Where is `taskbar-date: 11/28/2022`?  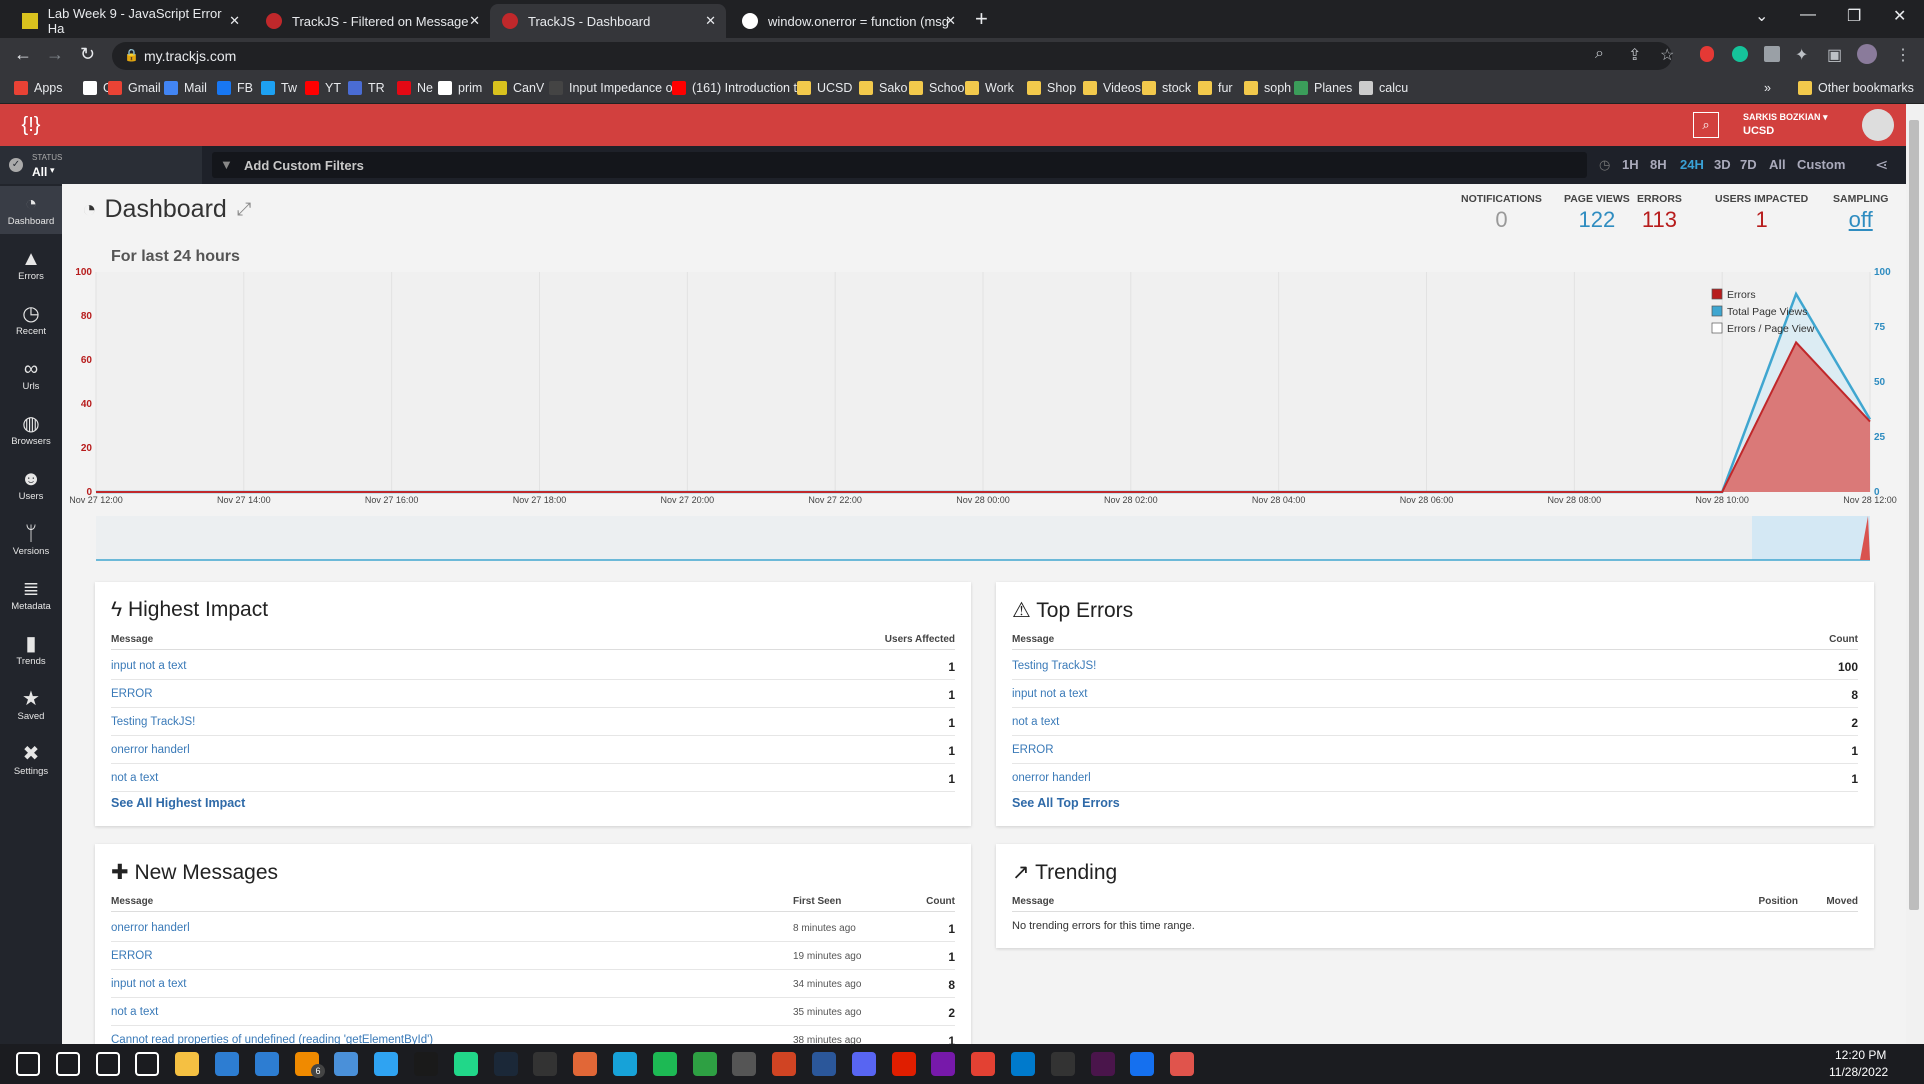
taskbar-date: 11/28/2022 is located at coordinates (1858, 1072).